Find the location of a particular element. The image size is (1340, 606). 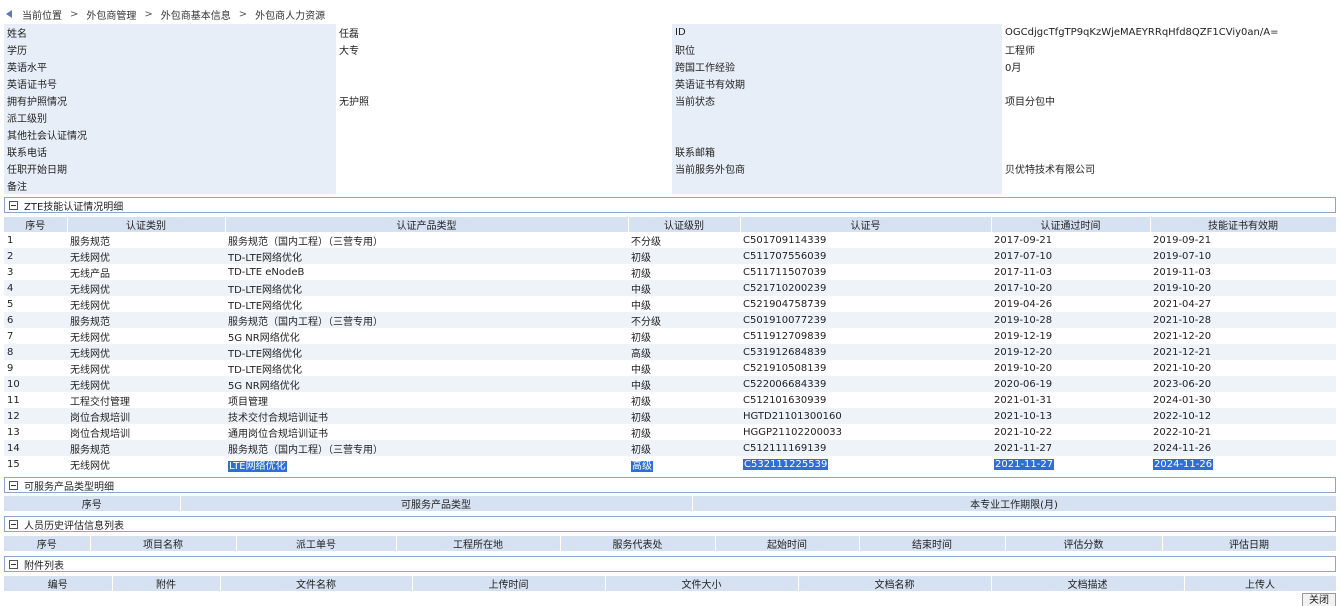

column-header: 认证类别 is located at coordinates (146, 224).